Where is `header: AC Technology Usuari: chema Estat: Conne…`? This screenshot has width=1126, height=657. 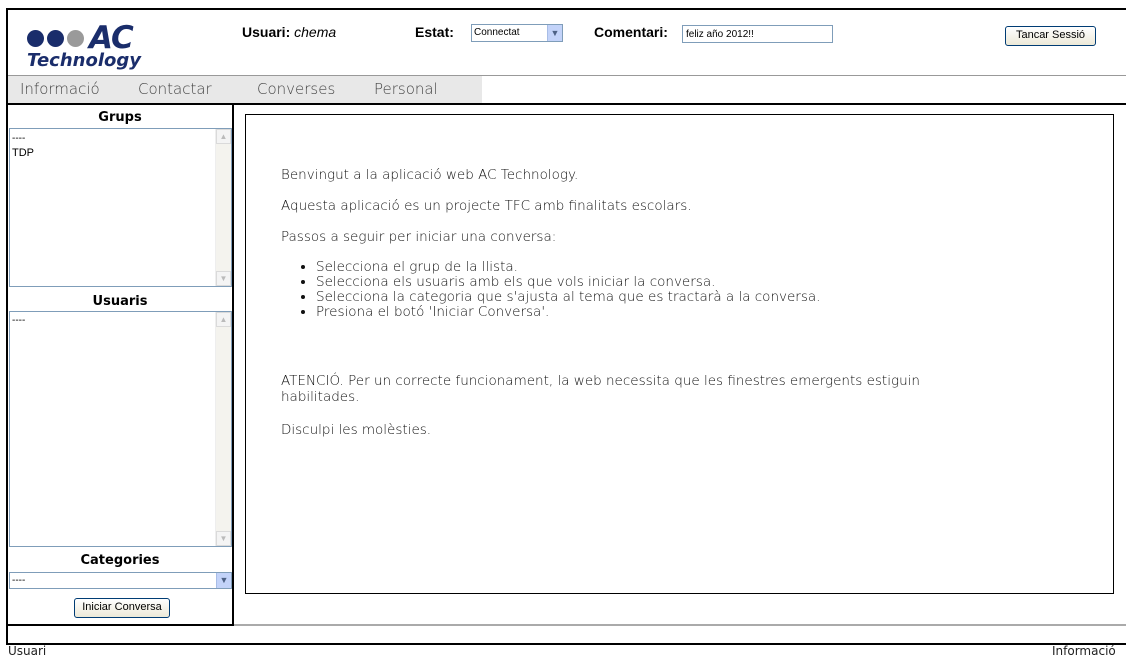 header: AC Technology Usuari: chema Estat: Conne… is located at coordinates (567, 41).